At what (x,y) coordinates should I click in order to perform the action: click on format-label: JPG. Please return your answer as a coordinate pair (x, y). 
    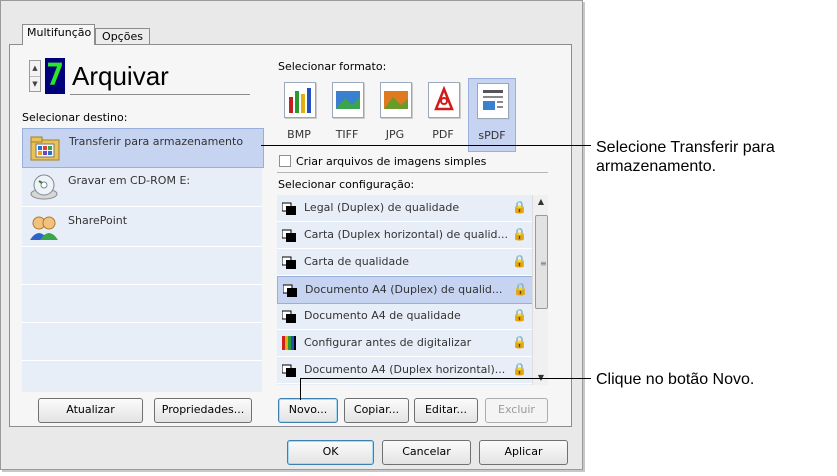
    Looking at the image, I should click on (395, 134).